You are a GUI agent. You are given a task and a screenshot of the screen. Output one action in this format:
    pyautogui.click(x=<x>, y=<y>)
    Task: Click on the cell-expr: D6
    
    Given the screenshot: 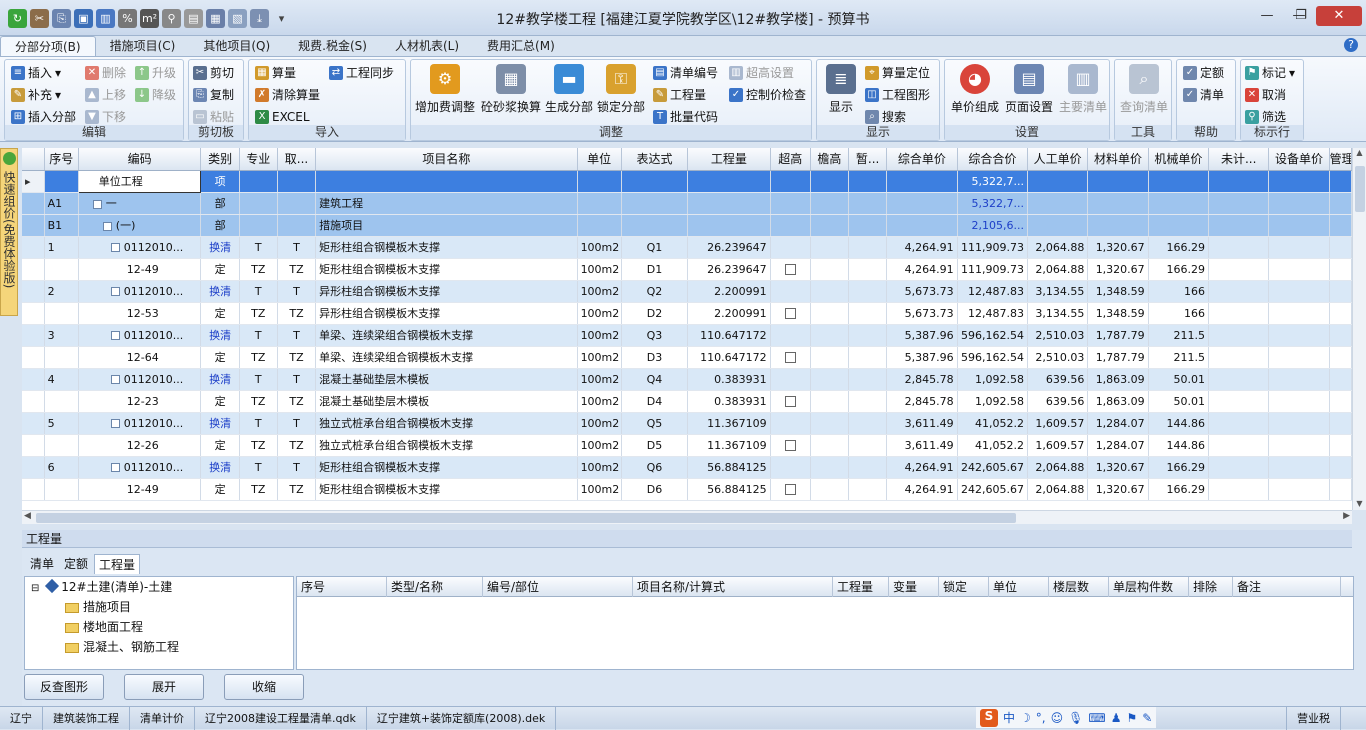 What is the action you would take?
    pyautogui.click(x=655, y=489)
    